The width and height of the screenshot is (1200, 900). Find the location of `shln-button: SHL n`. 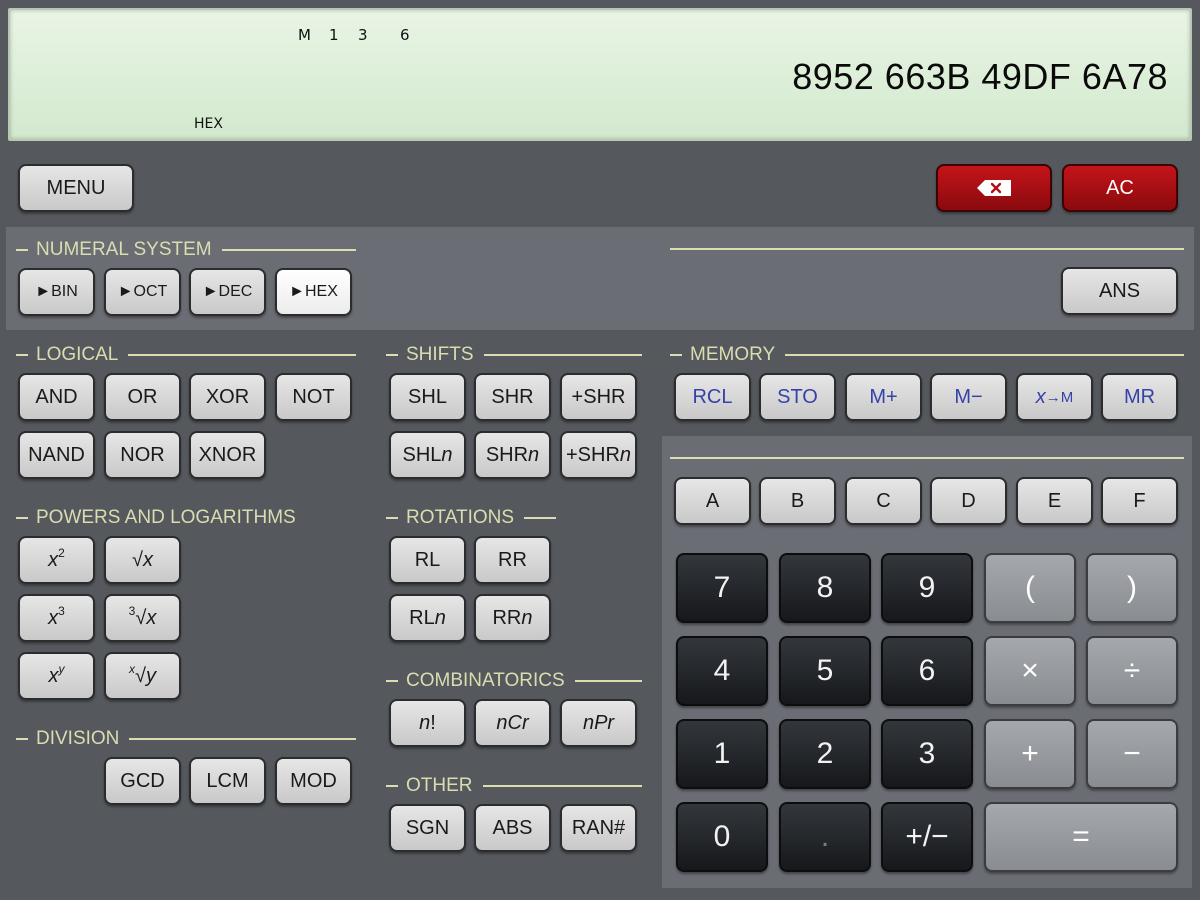

shln-button: SHL n is located at coordinates (427, 455).